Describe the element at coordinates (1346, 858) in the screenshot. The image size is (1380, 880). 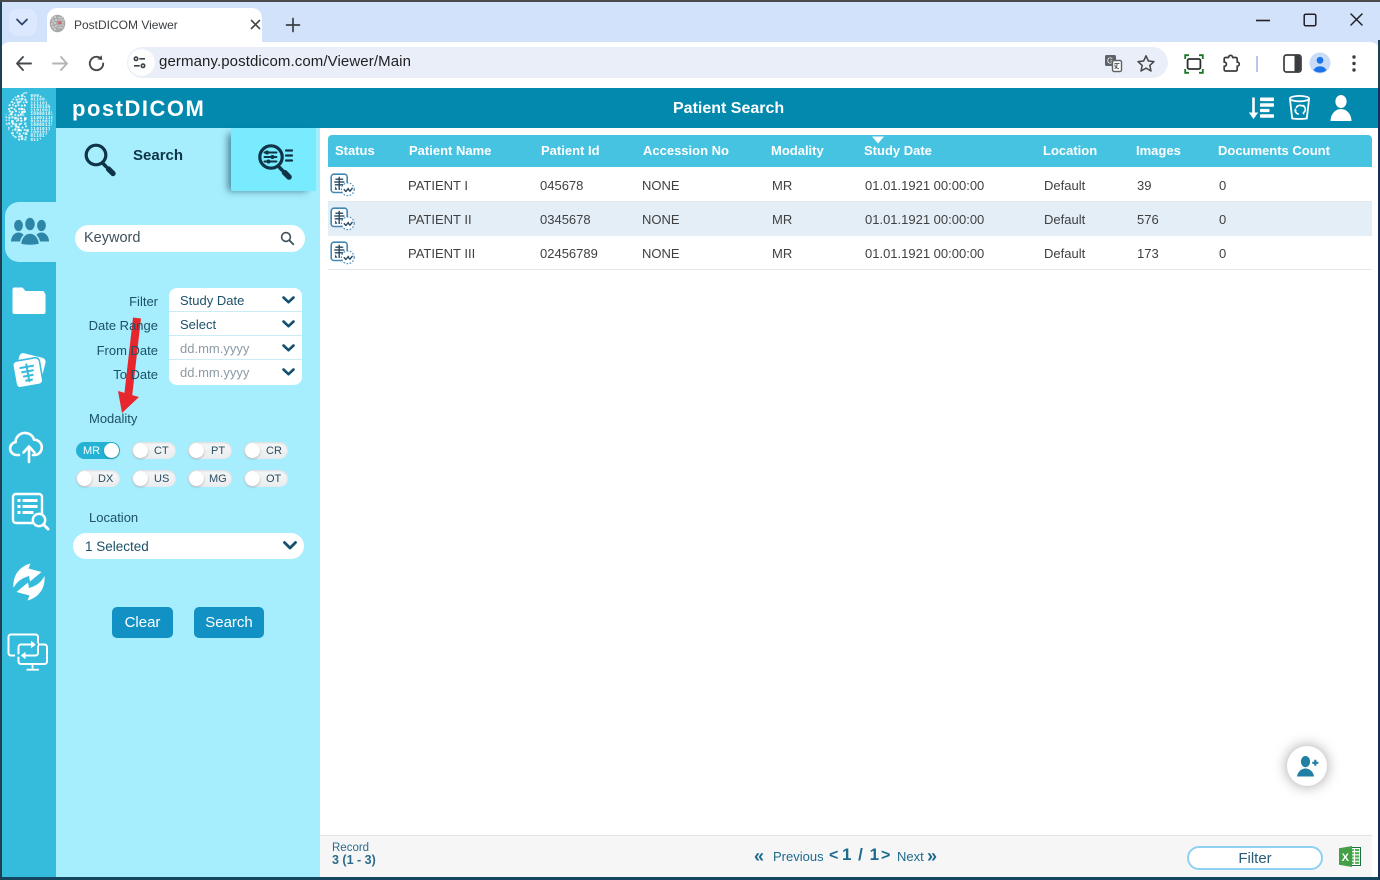
I see `svg-text: X` at that location.